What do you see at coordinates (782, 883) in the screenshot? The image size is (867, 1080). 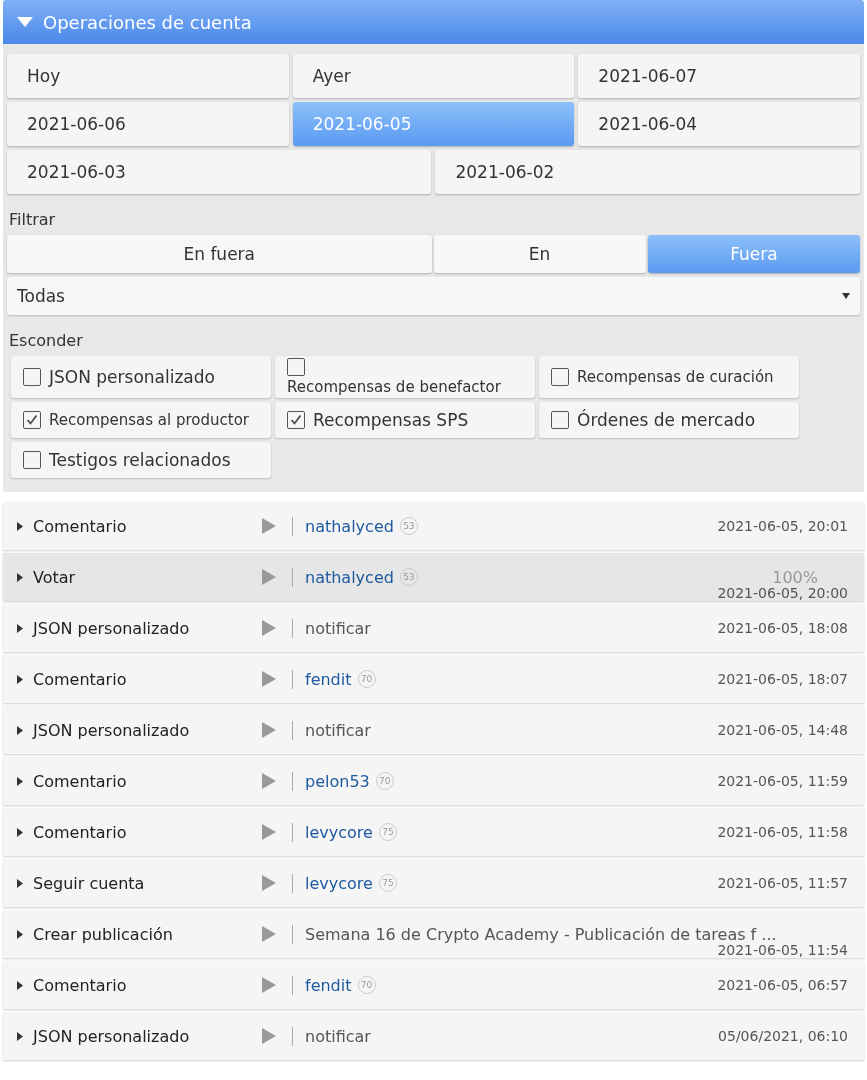 I see `operation-date: 2021-06-05, 11:57` at bounding box center [782, 883].